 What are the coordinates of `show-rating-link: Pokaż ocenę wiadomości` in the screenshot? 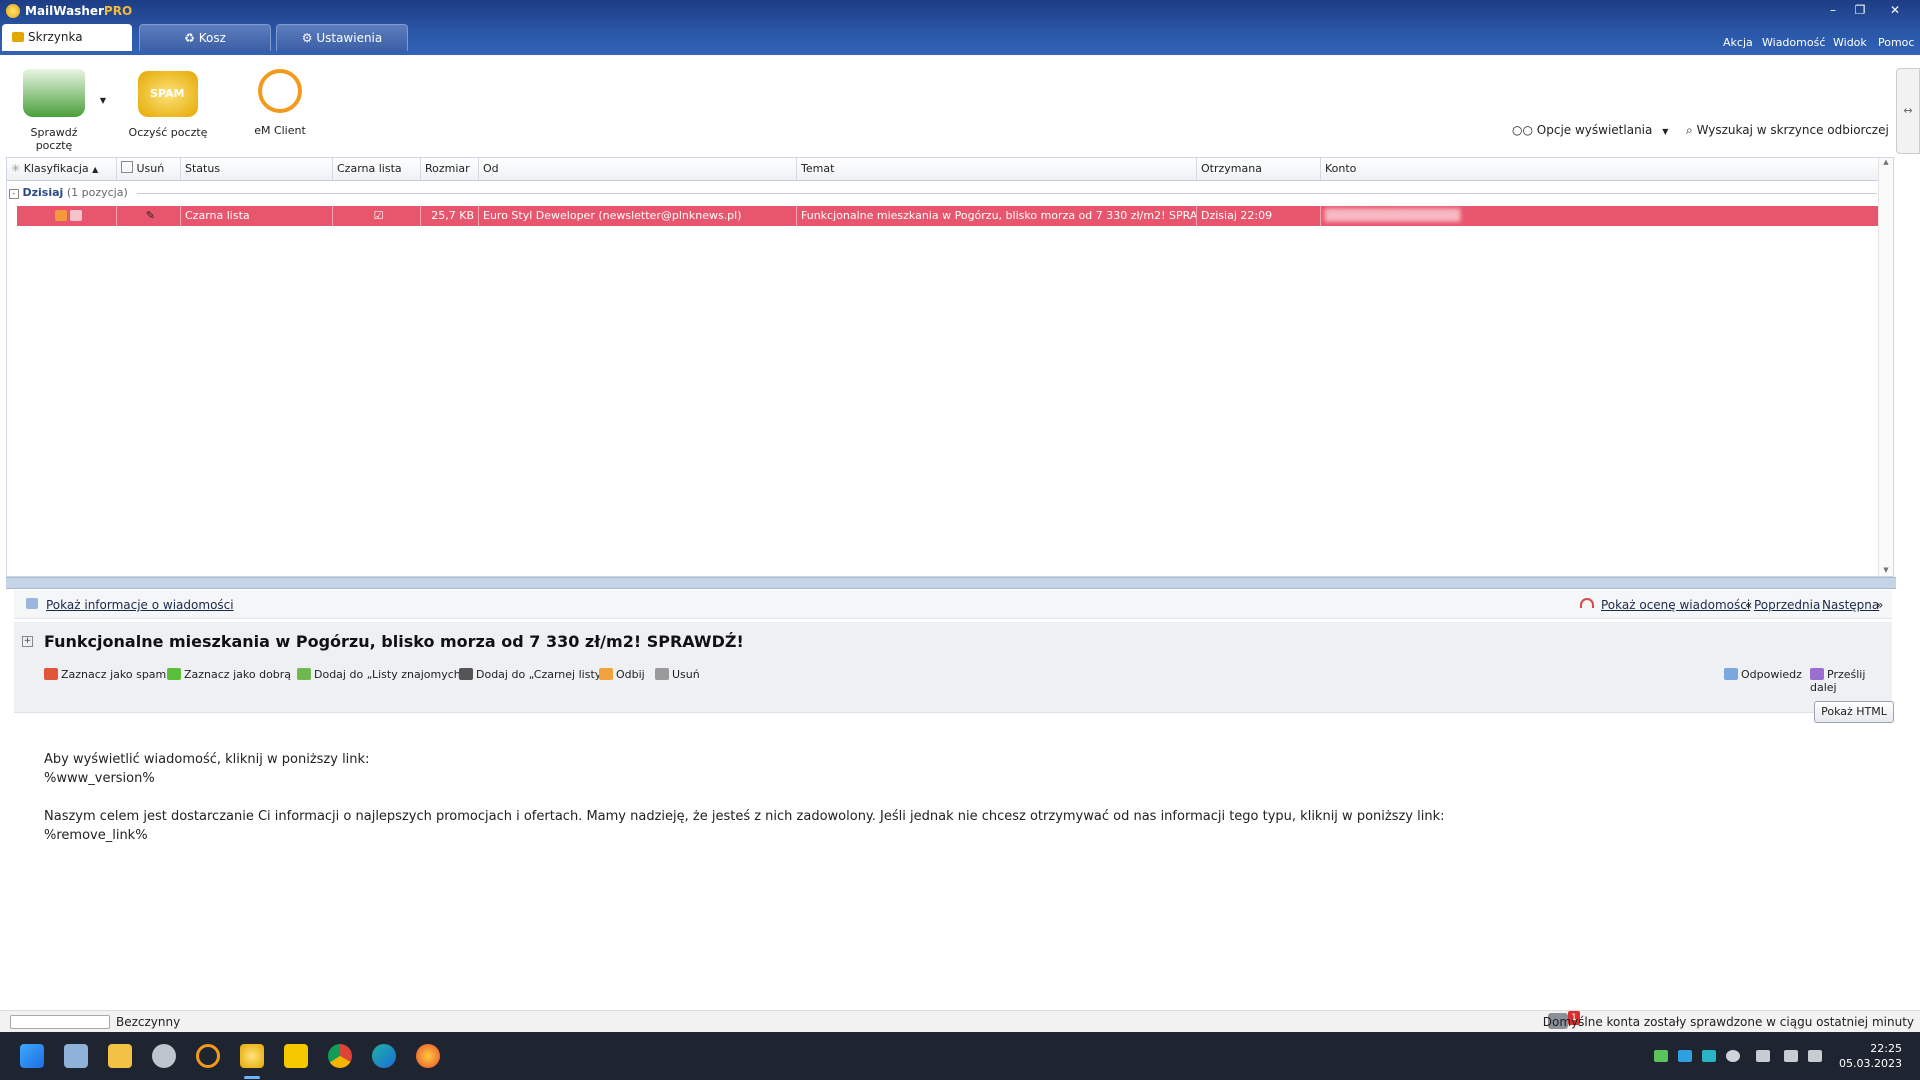 It's located at (1675, 605).